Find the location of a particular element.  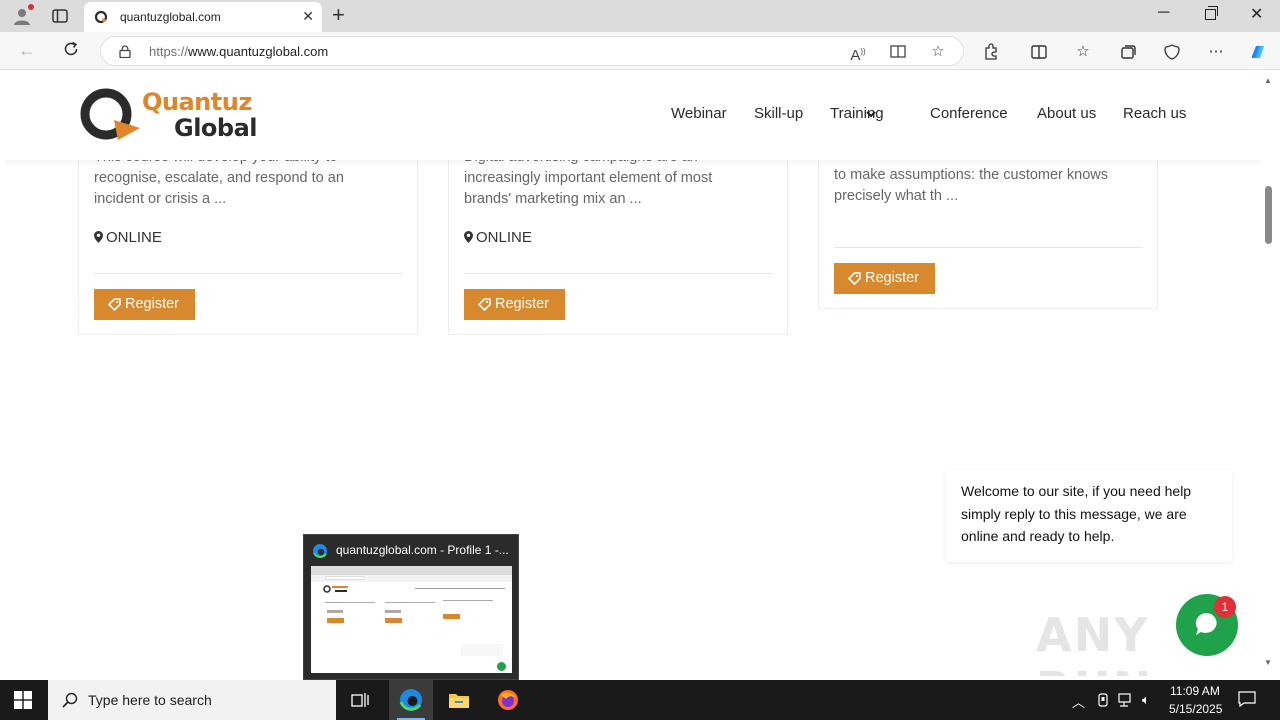

favorites-icon: ☆ is located at coordinates (1083, 52).